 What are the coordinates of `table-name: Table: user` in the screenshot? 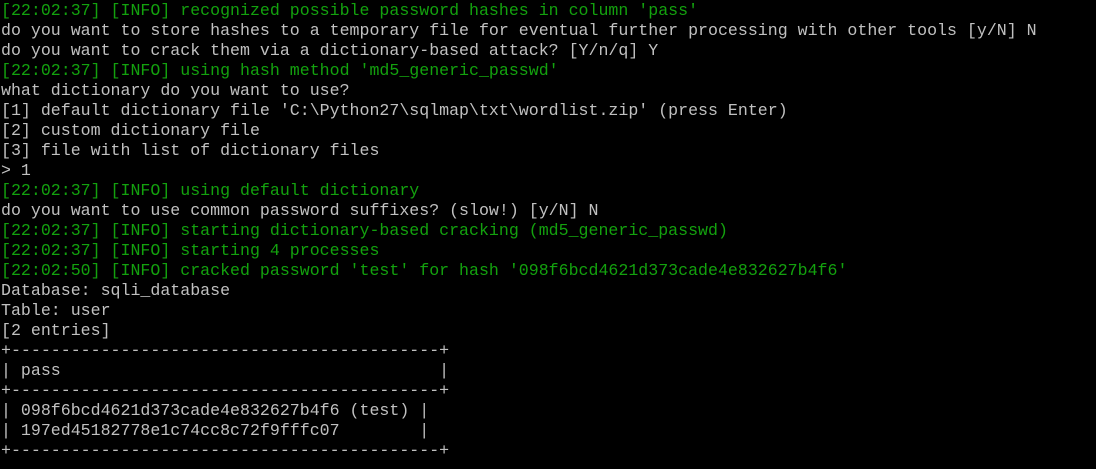 It's located at (56, 310).